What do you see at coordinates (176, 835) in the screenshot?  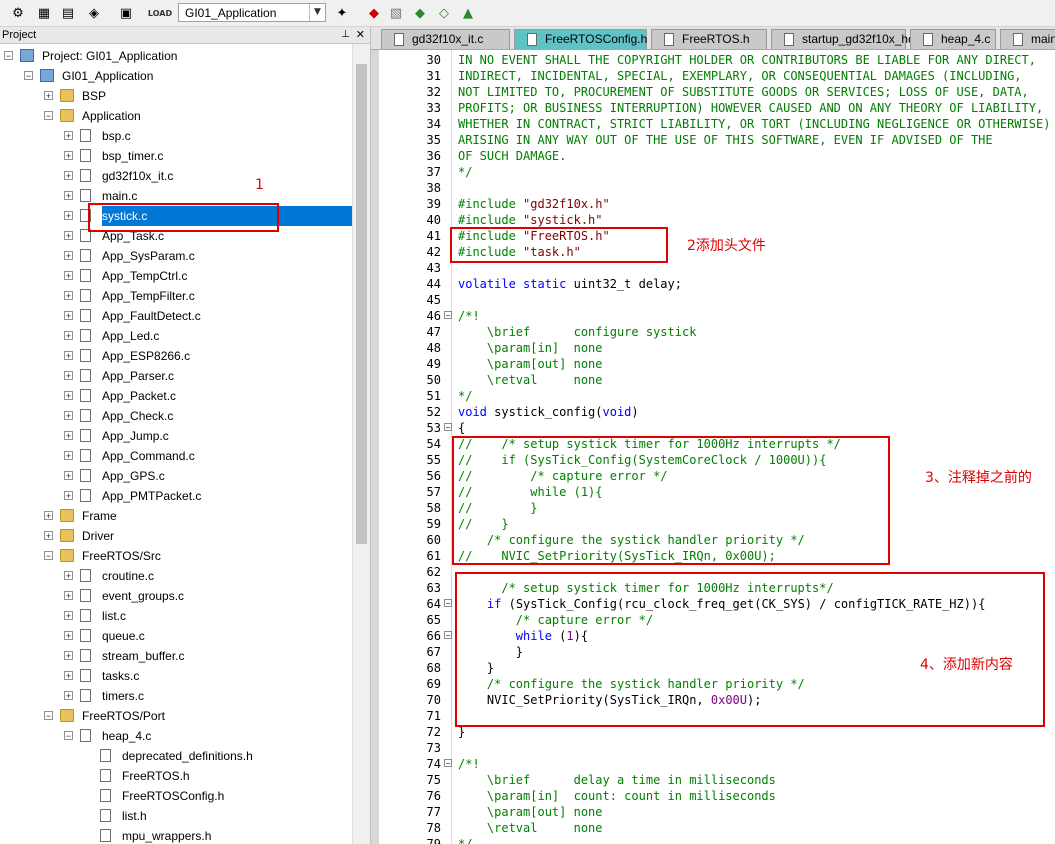 I see `tree-item: mpu_wrappers.h` at bounding box center [176, 835].